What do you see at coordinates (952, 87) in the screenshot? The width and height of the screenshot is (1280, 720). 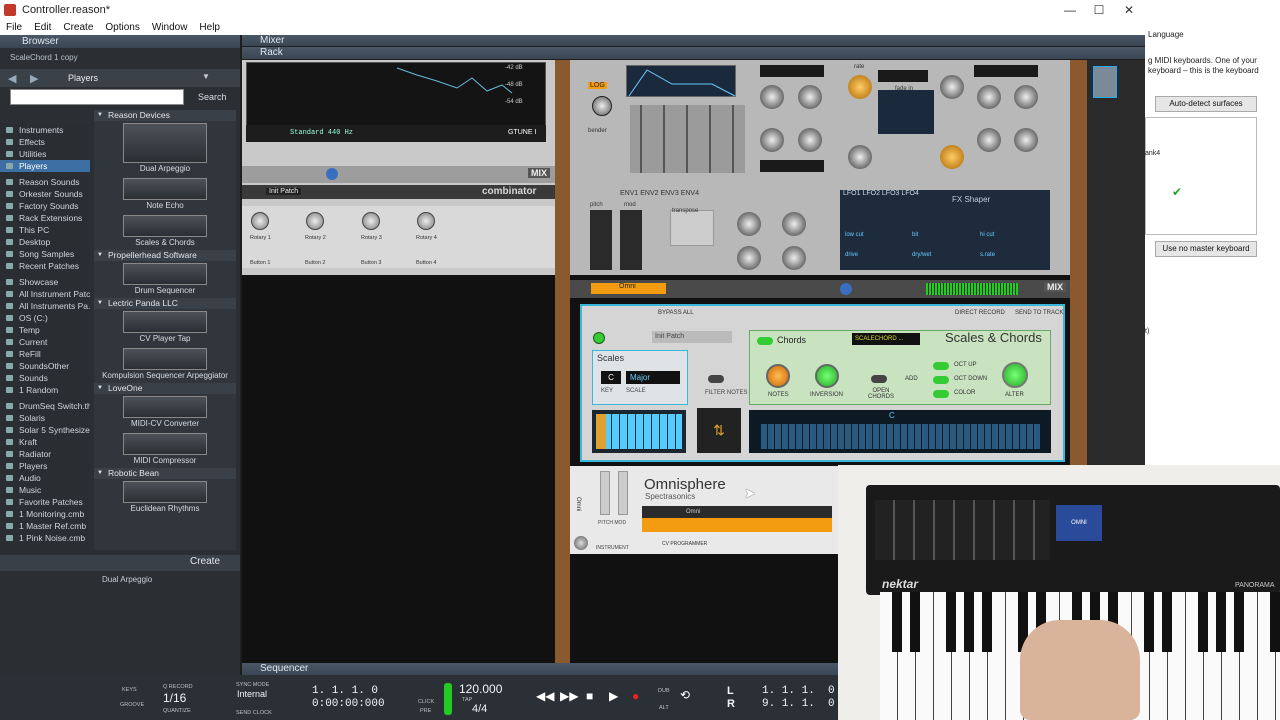 I see `lfo-amt-knob` at bounding box center [952, 87].